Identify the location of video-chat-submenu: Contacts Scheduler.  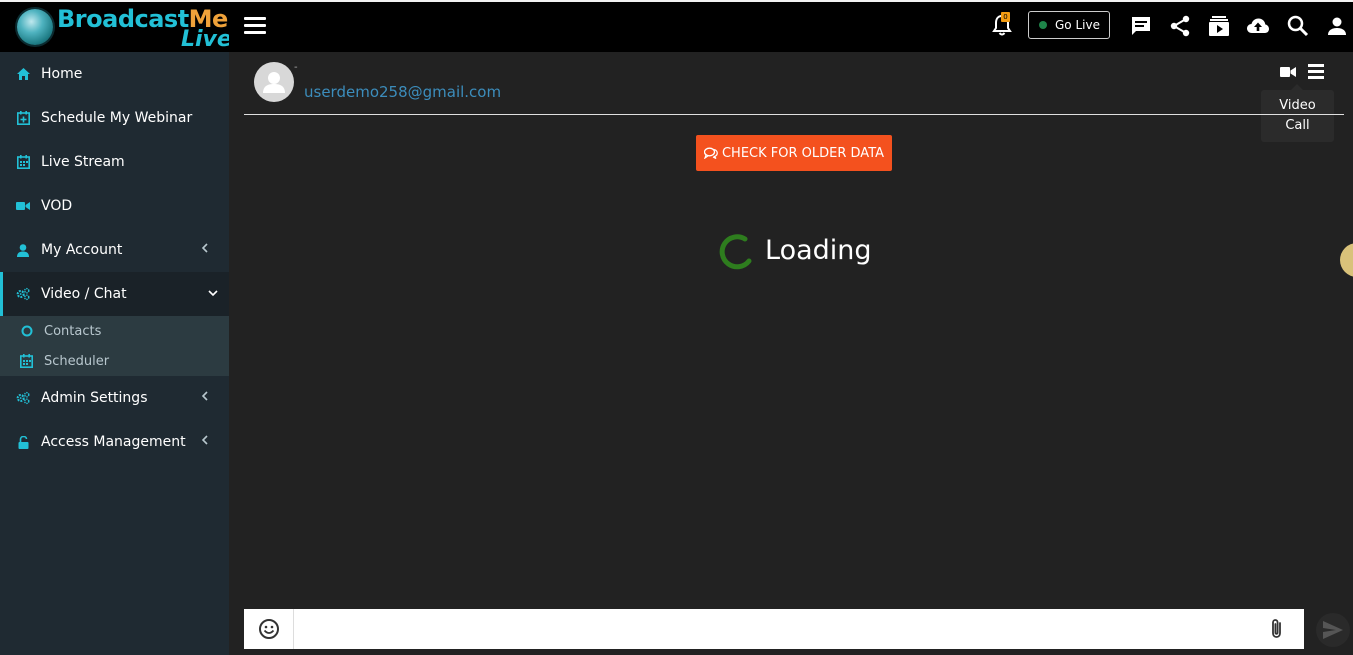
(114, 346).